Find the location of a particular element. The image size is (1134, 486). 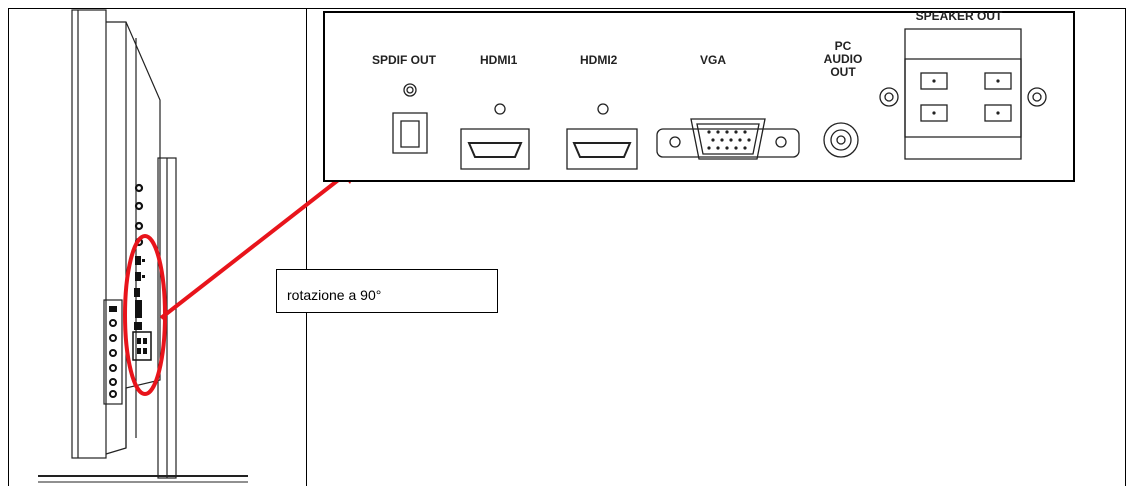

speaker-out-port-icon is located at coordinates (963, 94).